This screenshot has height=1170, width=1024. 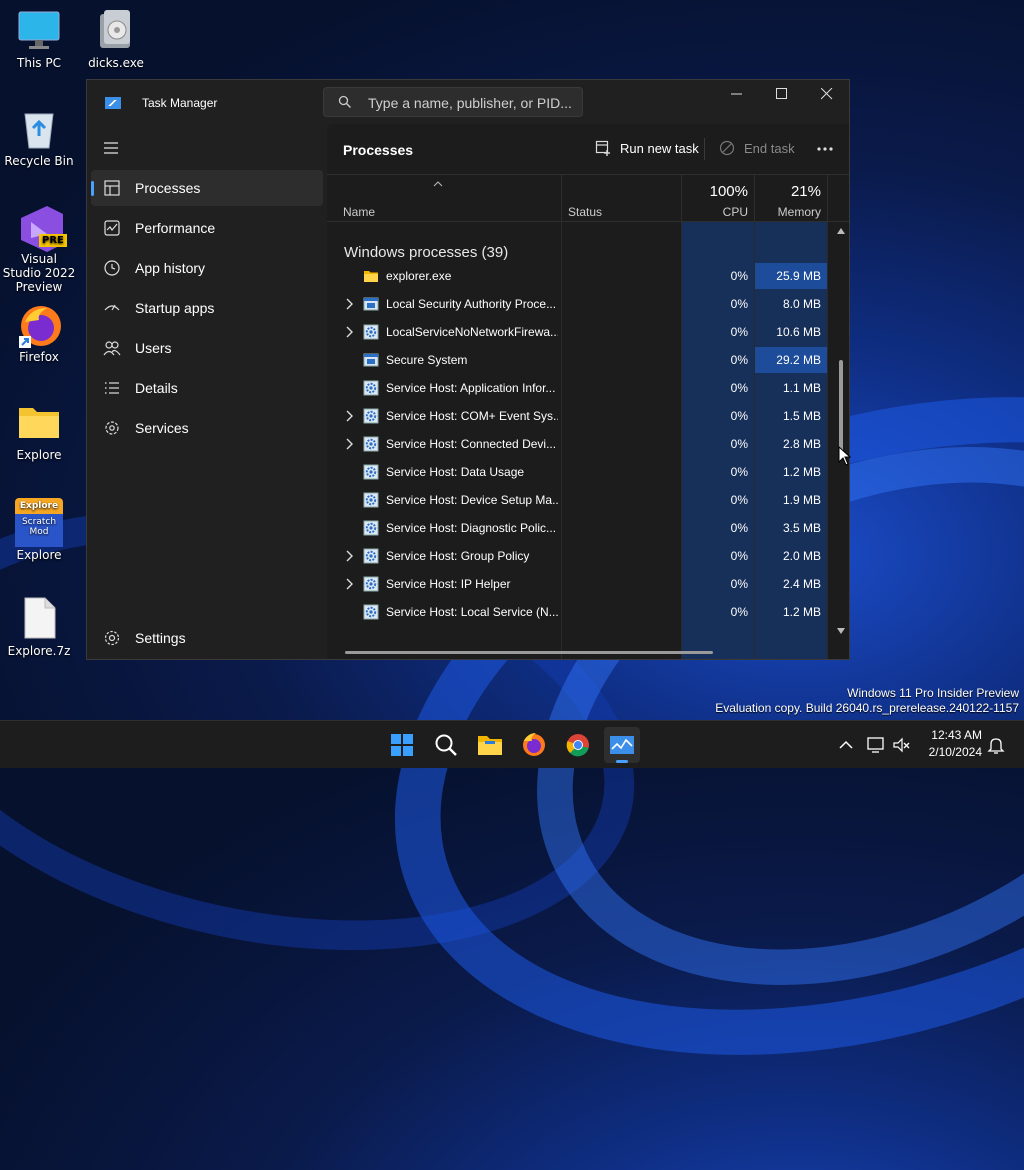 I want to click on services-icon, so click(x=112, y=428).